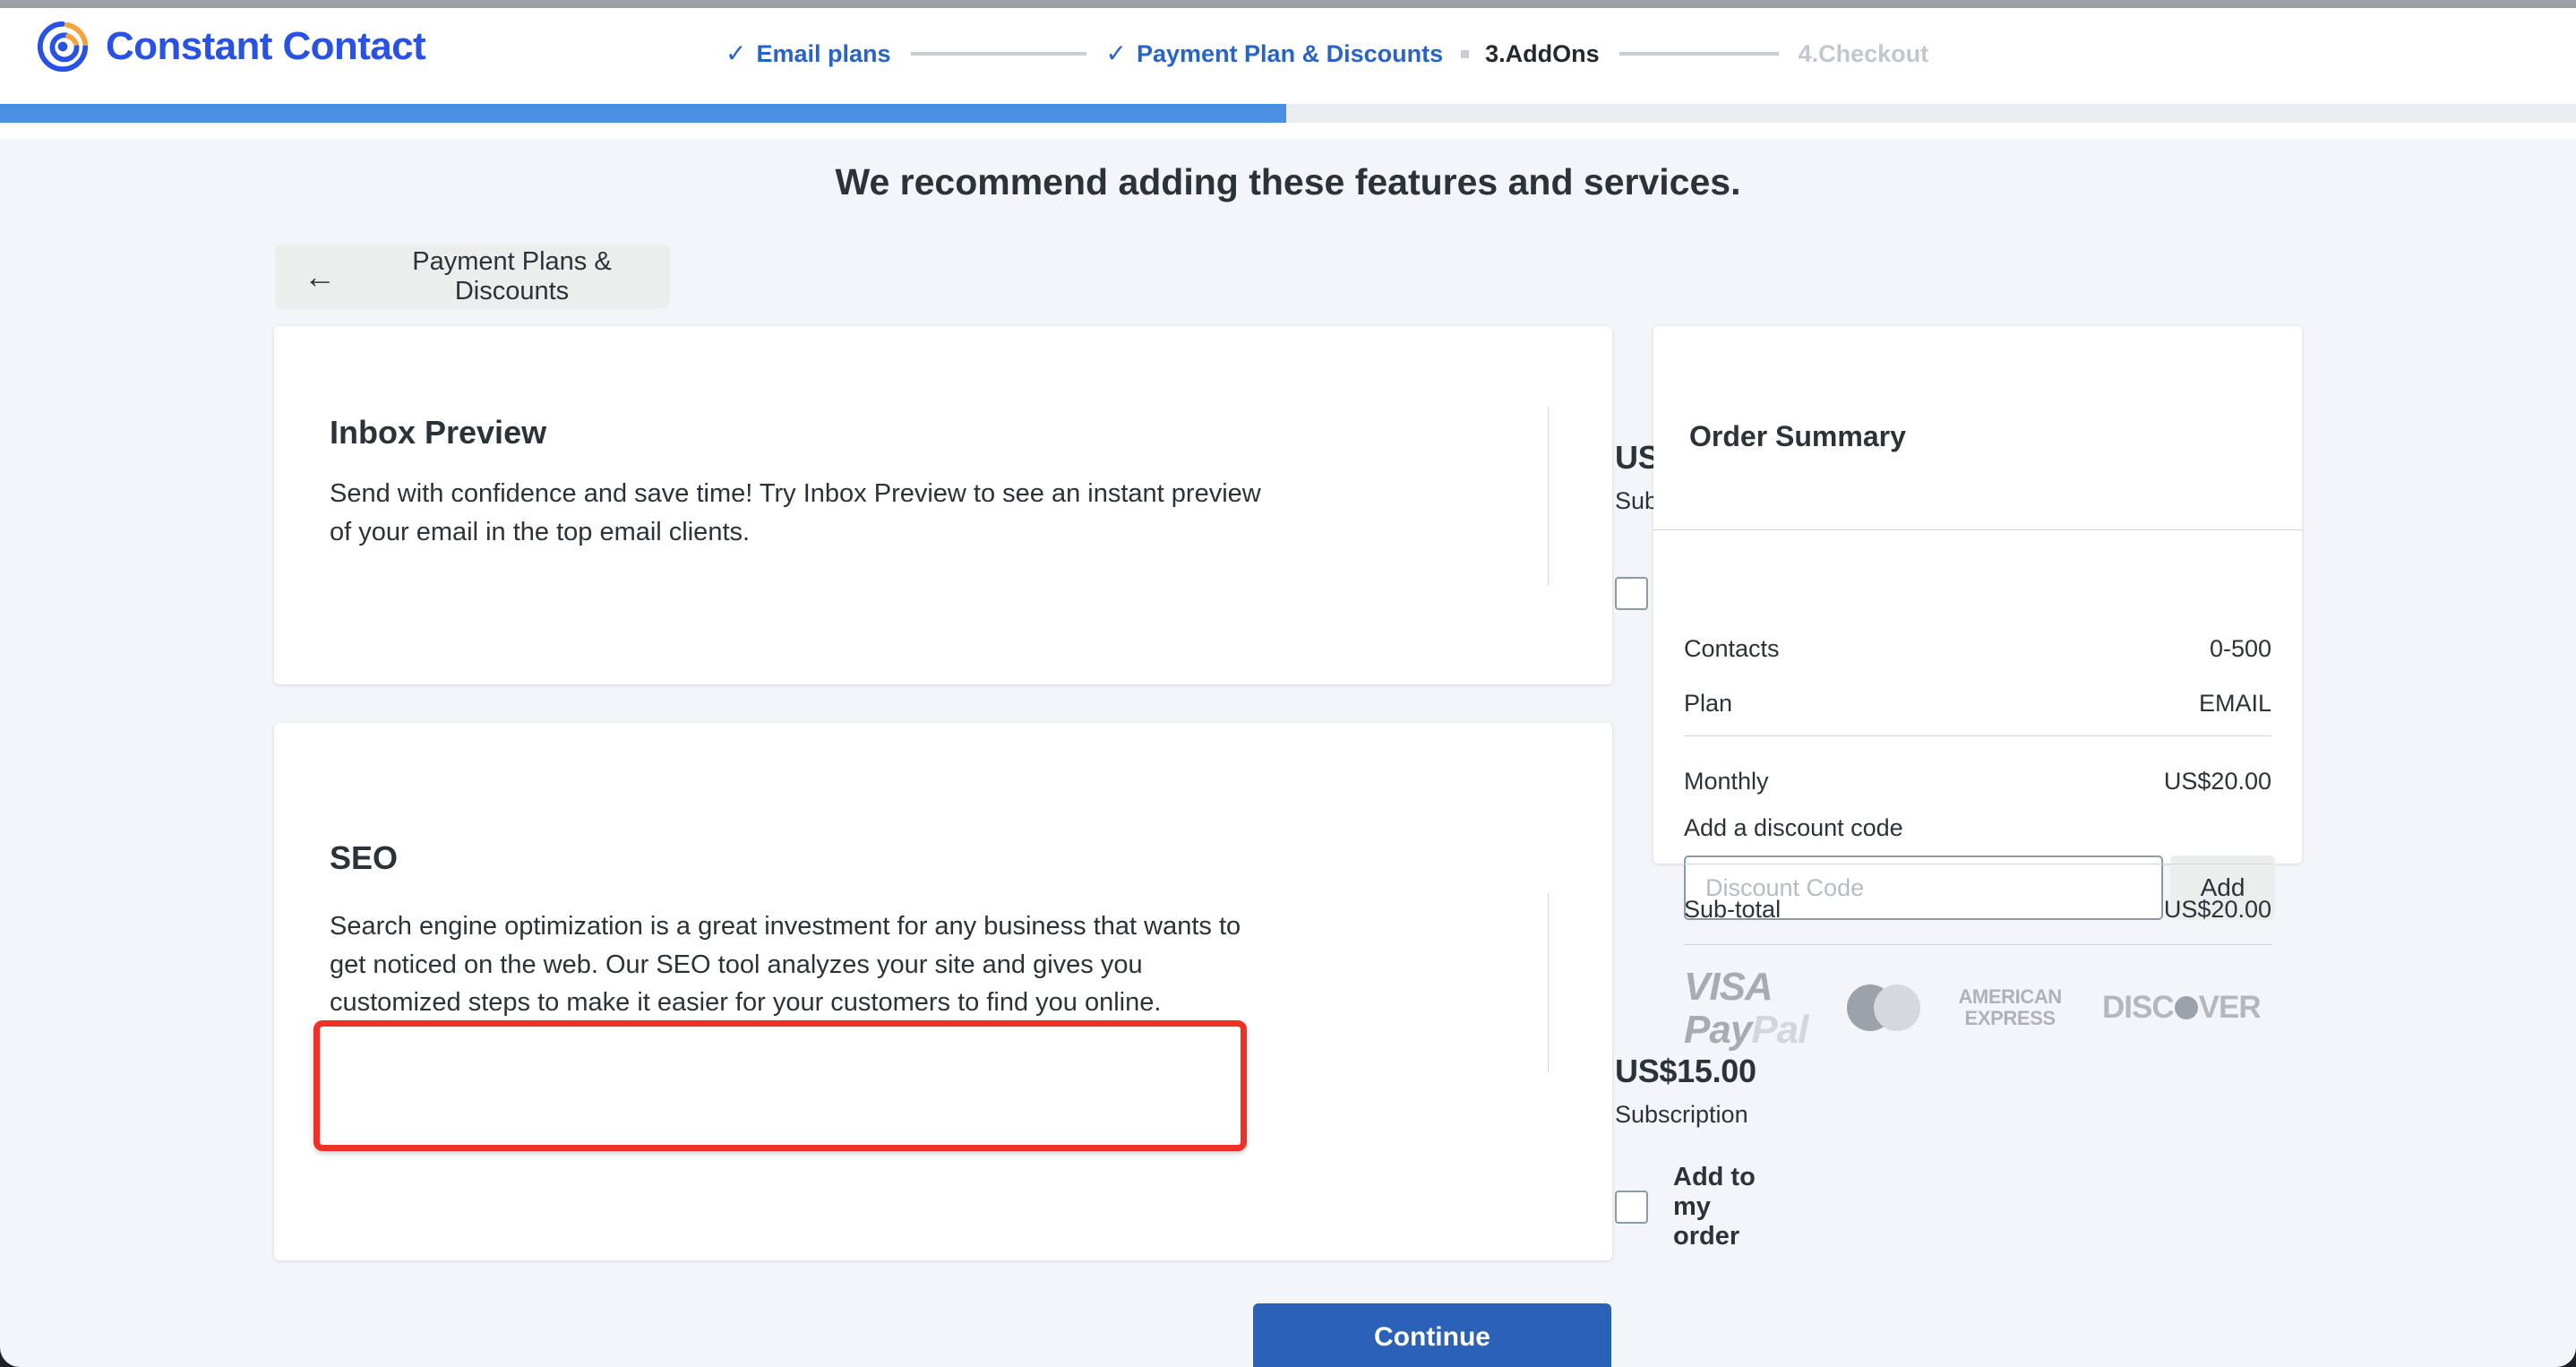  What do you see at coordinates (1726, 781) in the screenshot?
I see `summary-row-label: Monthly` at bounding box center [1726, 781].